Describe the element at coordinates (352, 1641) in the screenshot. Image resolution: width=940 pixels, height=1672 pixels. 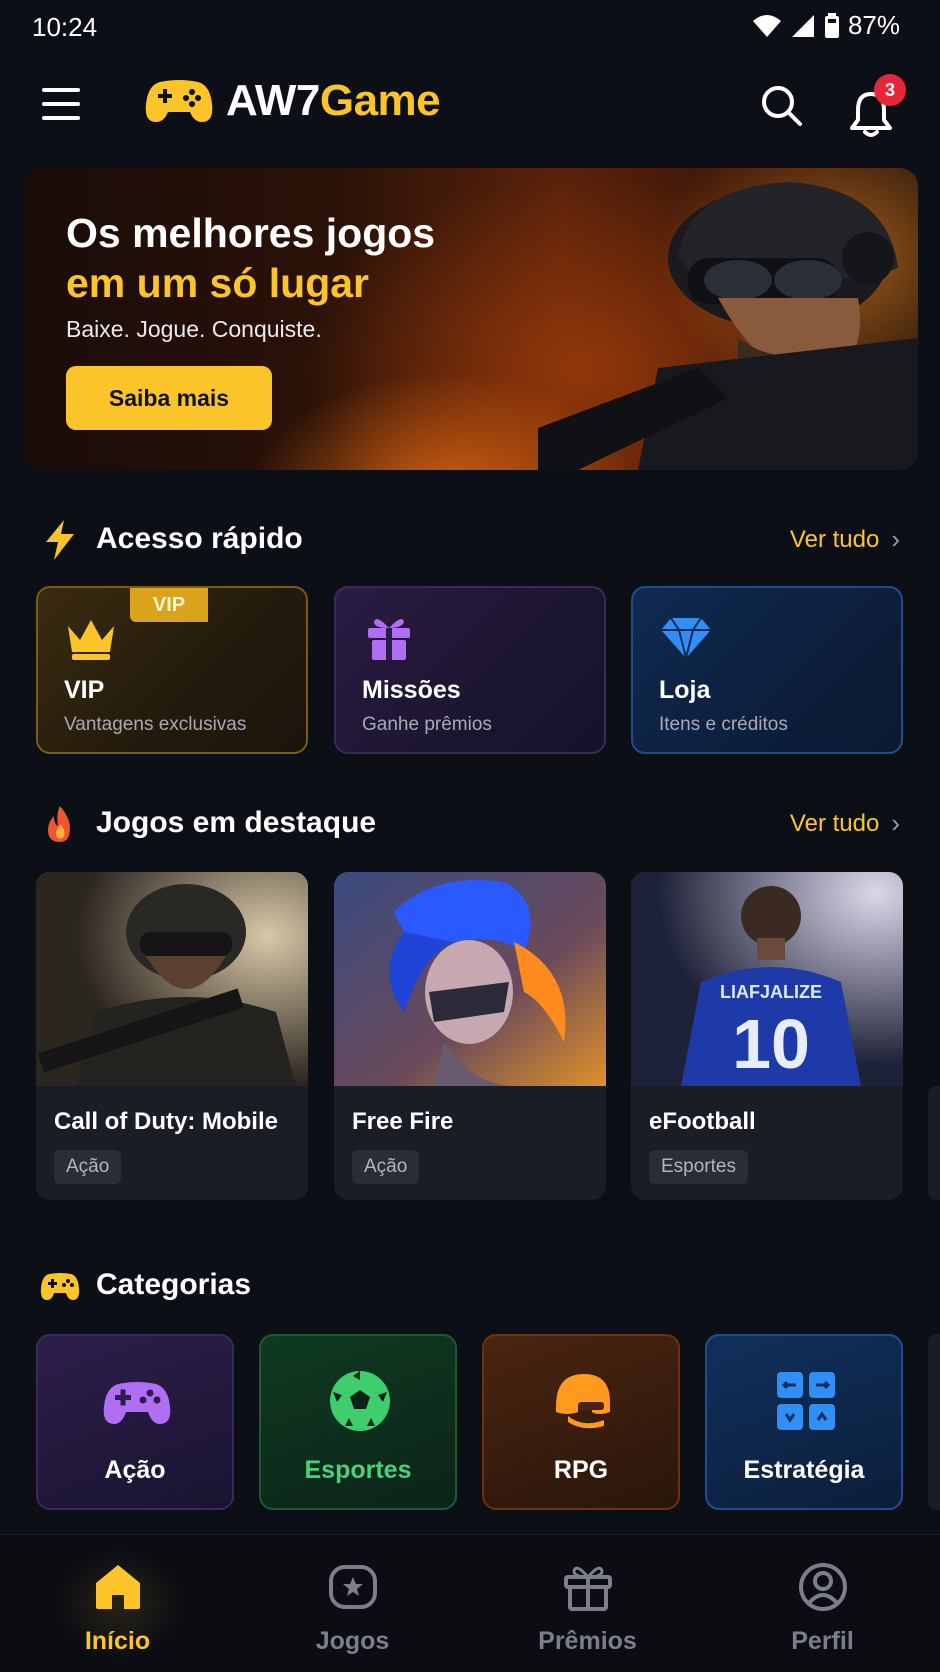
I see `nav-label: Jogos` at that location.